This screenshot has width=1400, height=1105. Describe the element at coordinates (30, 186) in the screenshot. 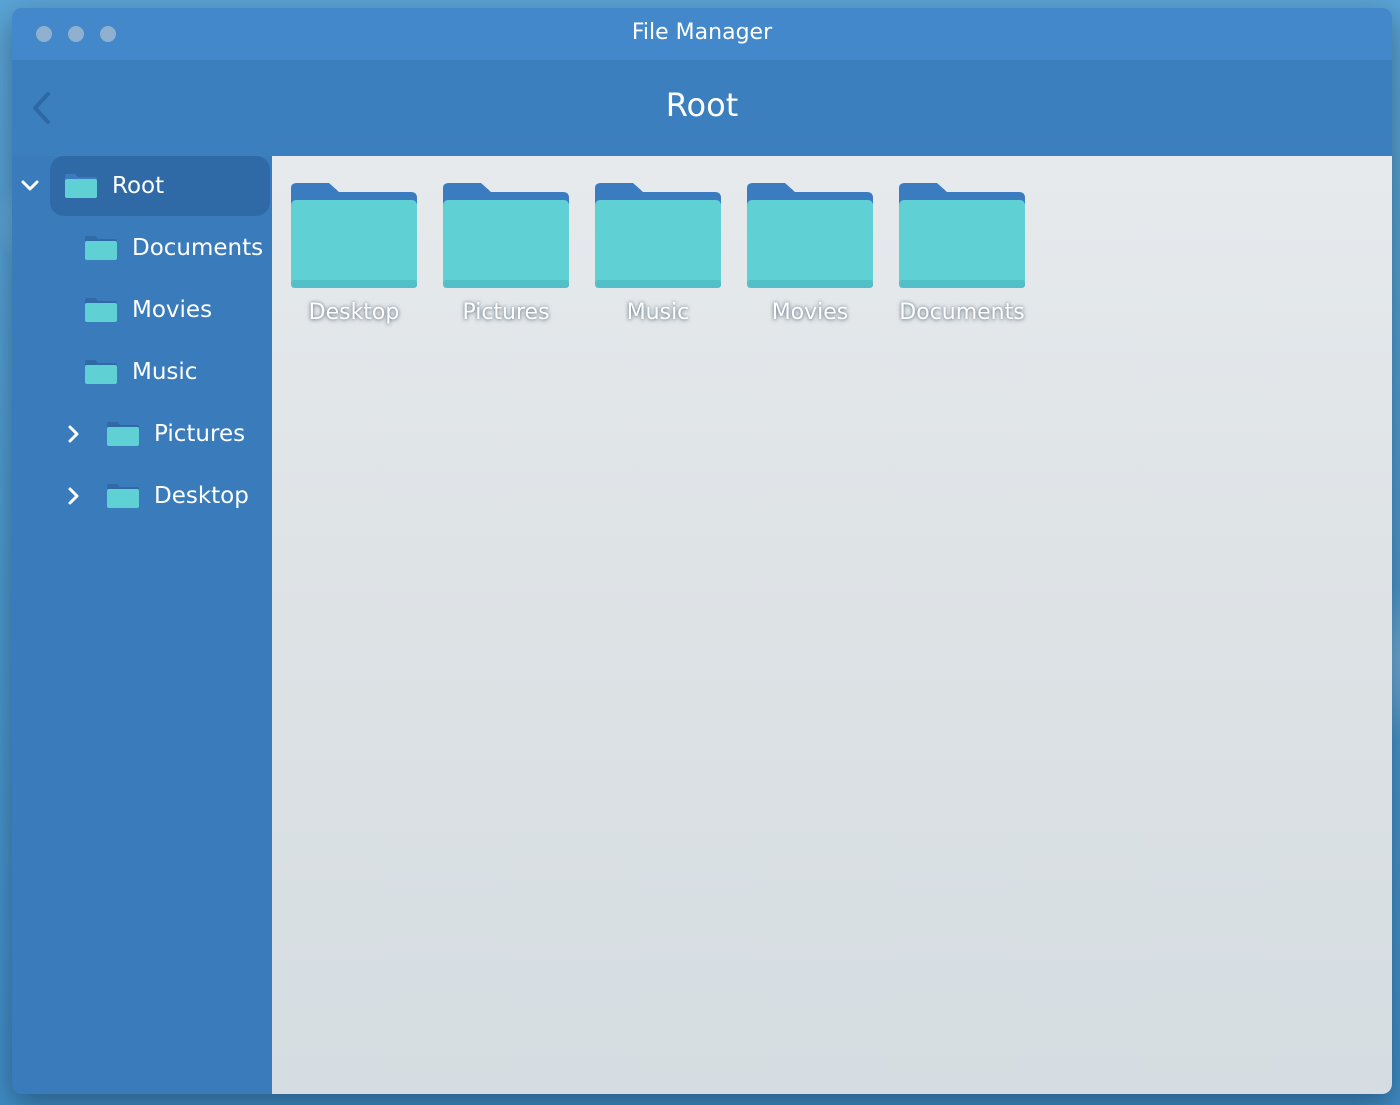

I see `chevron-down-icon` at that location.